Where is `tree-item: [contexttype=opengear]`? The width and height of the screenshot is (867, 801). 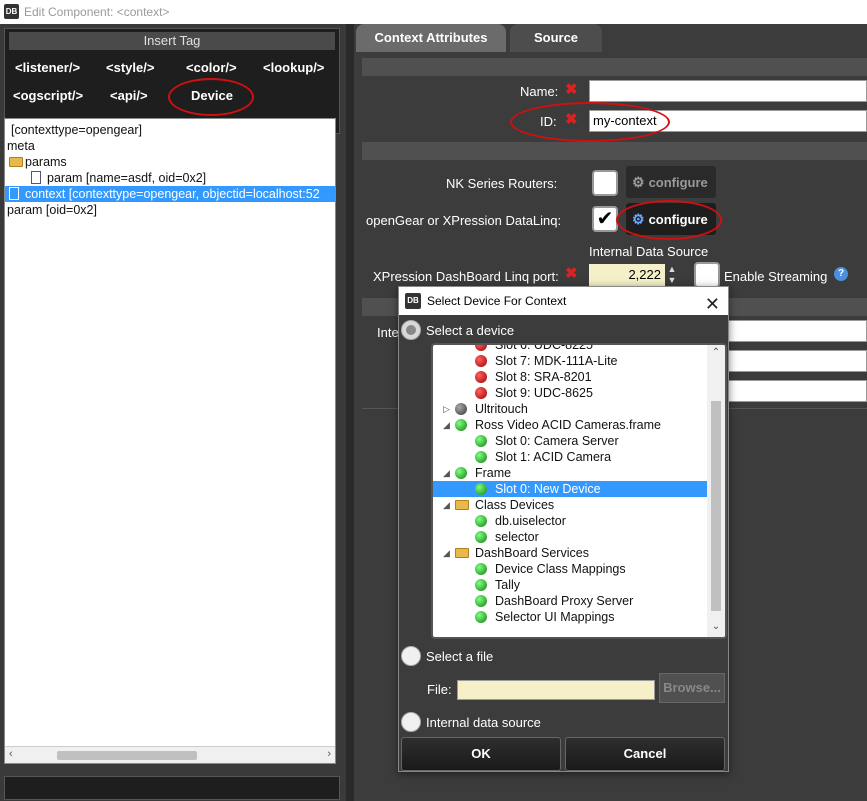
tree-item: [contexttype=opengear] is located at coordinates (76, 130).